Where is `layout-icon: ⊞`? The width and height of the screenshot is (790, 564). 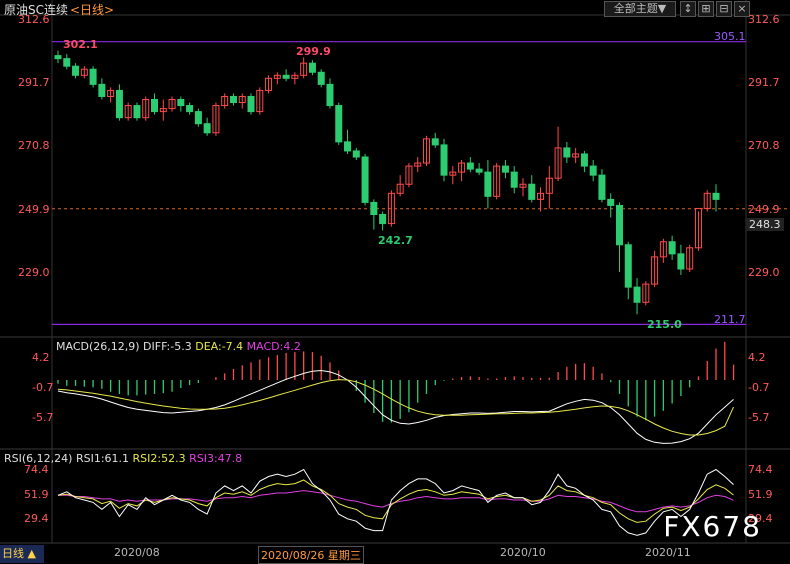
layout-icon: ⊞ is located at coordinates (706, 9).